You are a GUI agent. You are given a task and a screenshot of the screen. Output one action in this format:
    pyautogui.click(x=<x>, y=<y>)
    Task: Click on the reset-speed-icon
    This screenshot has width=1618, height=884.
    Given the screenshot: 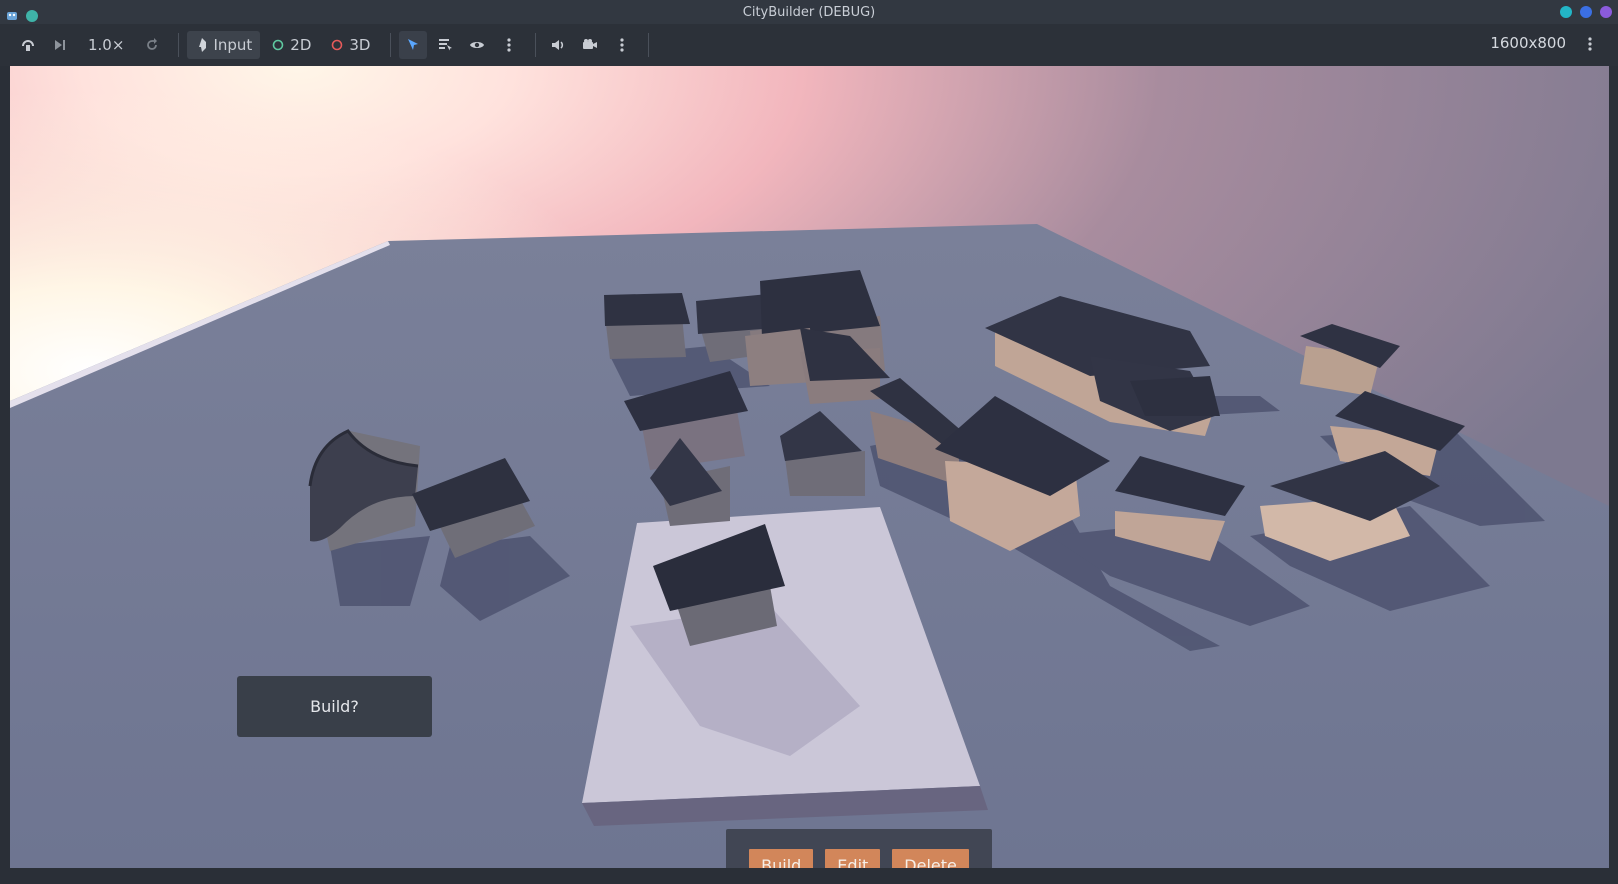 What is the action you would take?
    pyautogui.click(x=152, y=45)
    